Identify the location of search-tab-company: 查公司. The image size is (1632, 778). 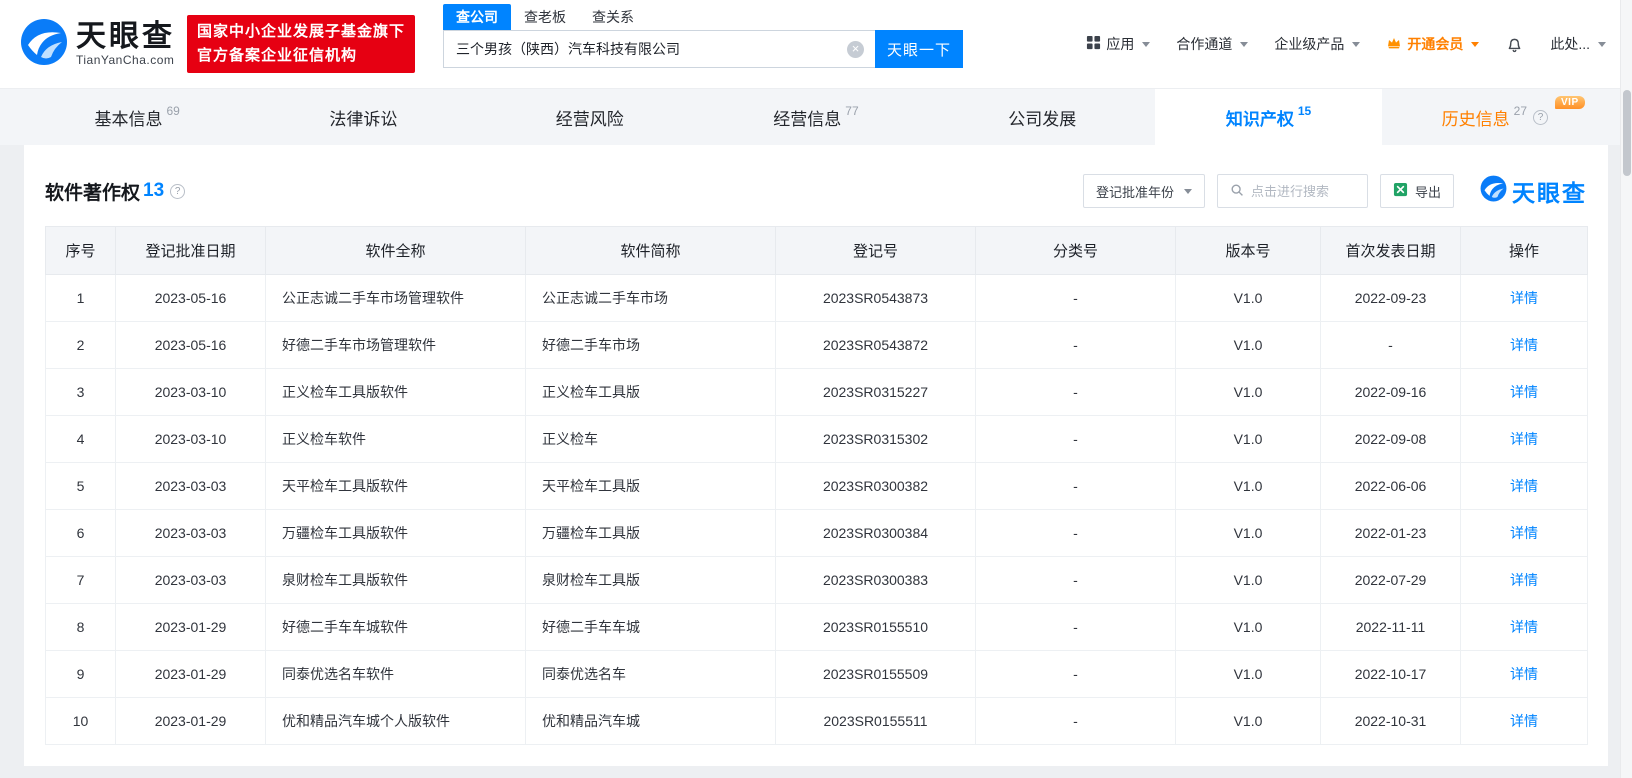
(477, 17).